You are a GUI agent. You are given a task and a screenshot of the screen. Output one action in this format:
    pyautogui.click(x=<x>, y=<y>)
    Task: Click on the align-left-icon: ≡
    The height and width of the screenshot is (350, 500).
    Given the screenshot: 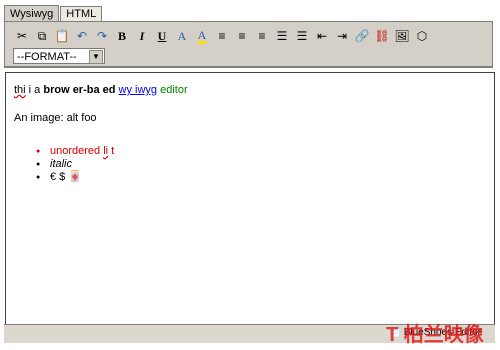 What is the action you would take?
    pyautogui.click(x=222, y=36)
    